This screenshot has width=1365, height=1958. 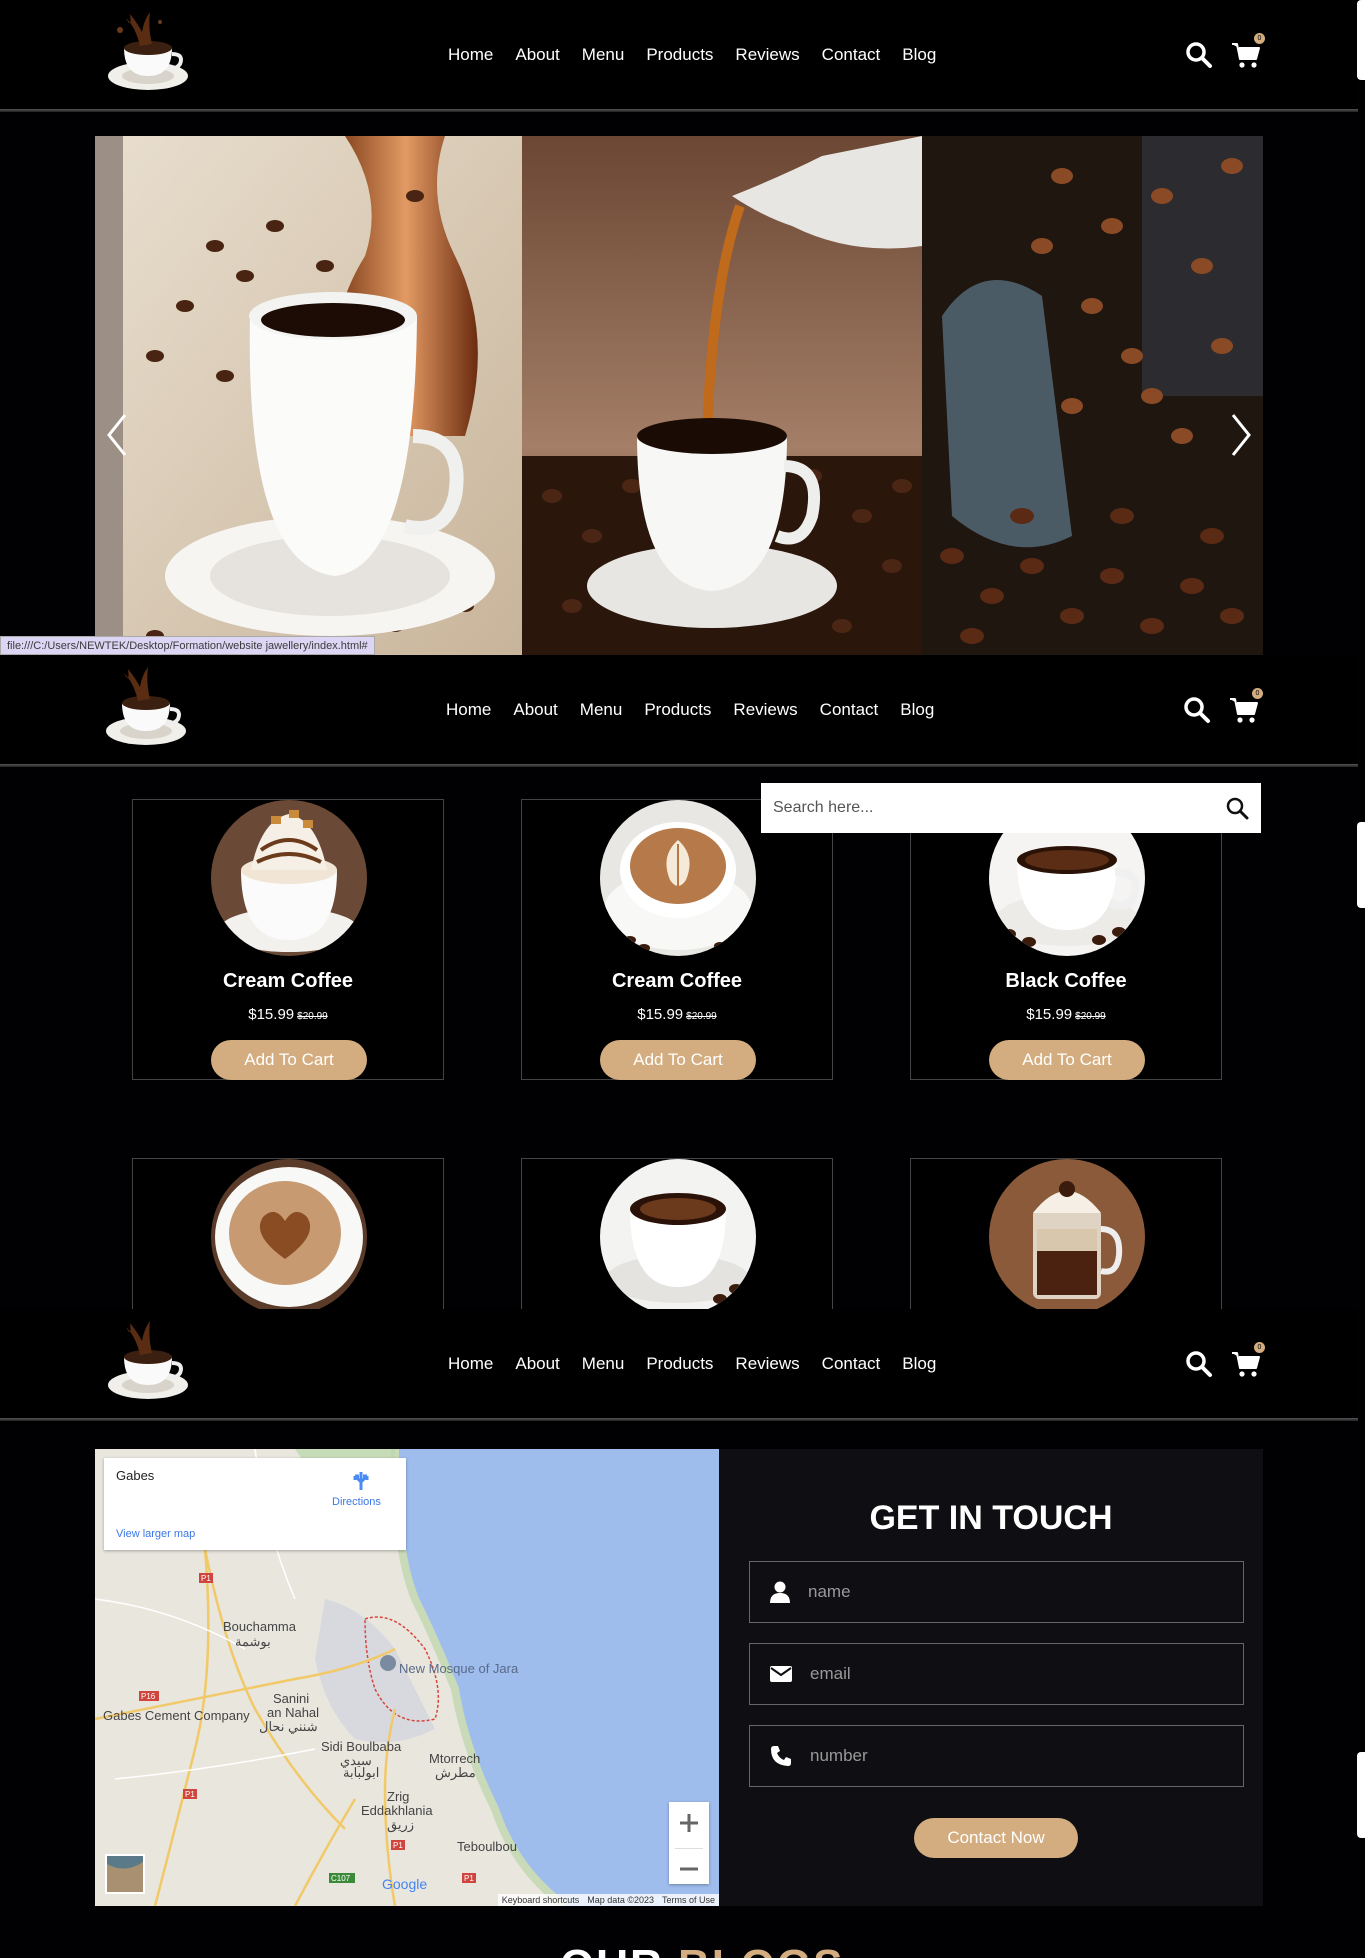 What do you see at coordinates (541, 1900) in the screenshot?
I see `keyboard-shortcuts-link: Keyboard shortcuts` at bounding box center [541, 1900].